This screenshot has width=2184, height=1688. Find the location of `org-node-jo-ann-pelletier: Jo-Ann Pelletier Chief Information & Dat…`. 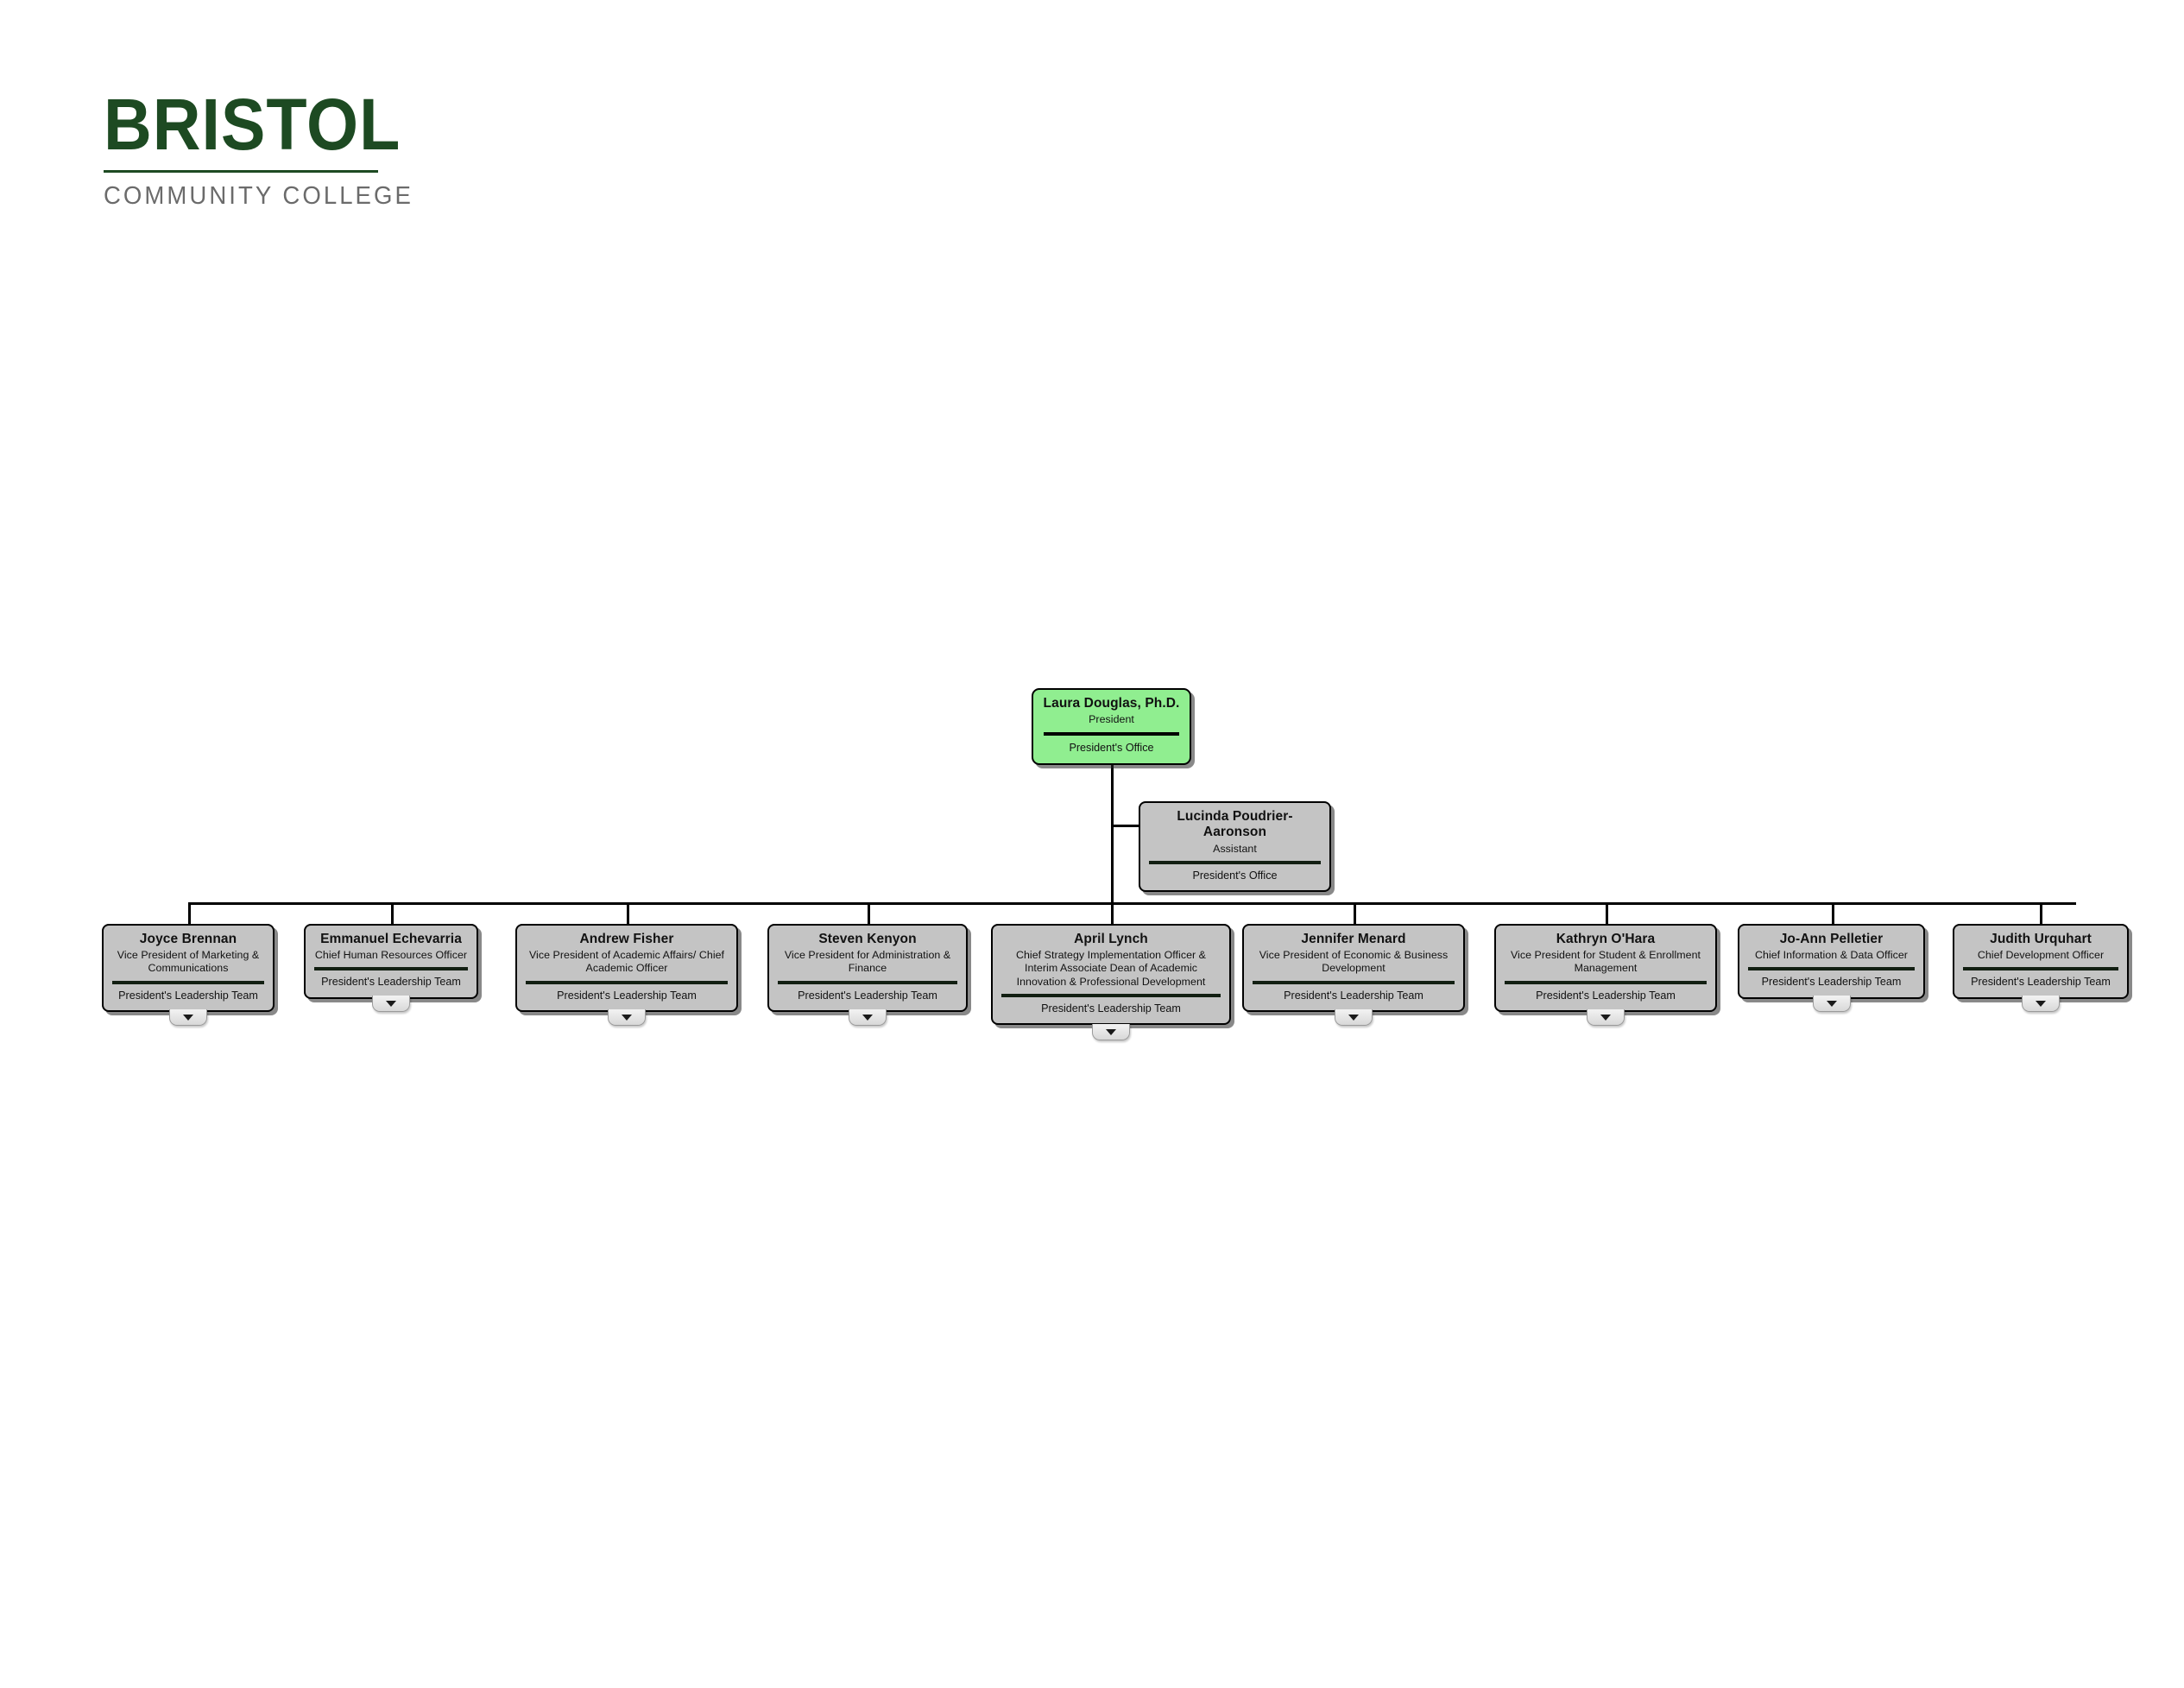

org-node-jo-ann-pelletier: Jo-Ann Pelletier Chief Information & Dat… is located at coordinates (1831, 961).